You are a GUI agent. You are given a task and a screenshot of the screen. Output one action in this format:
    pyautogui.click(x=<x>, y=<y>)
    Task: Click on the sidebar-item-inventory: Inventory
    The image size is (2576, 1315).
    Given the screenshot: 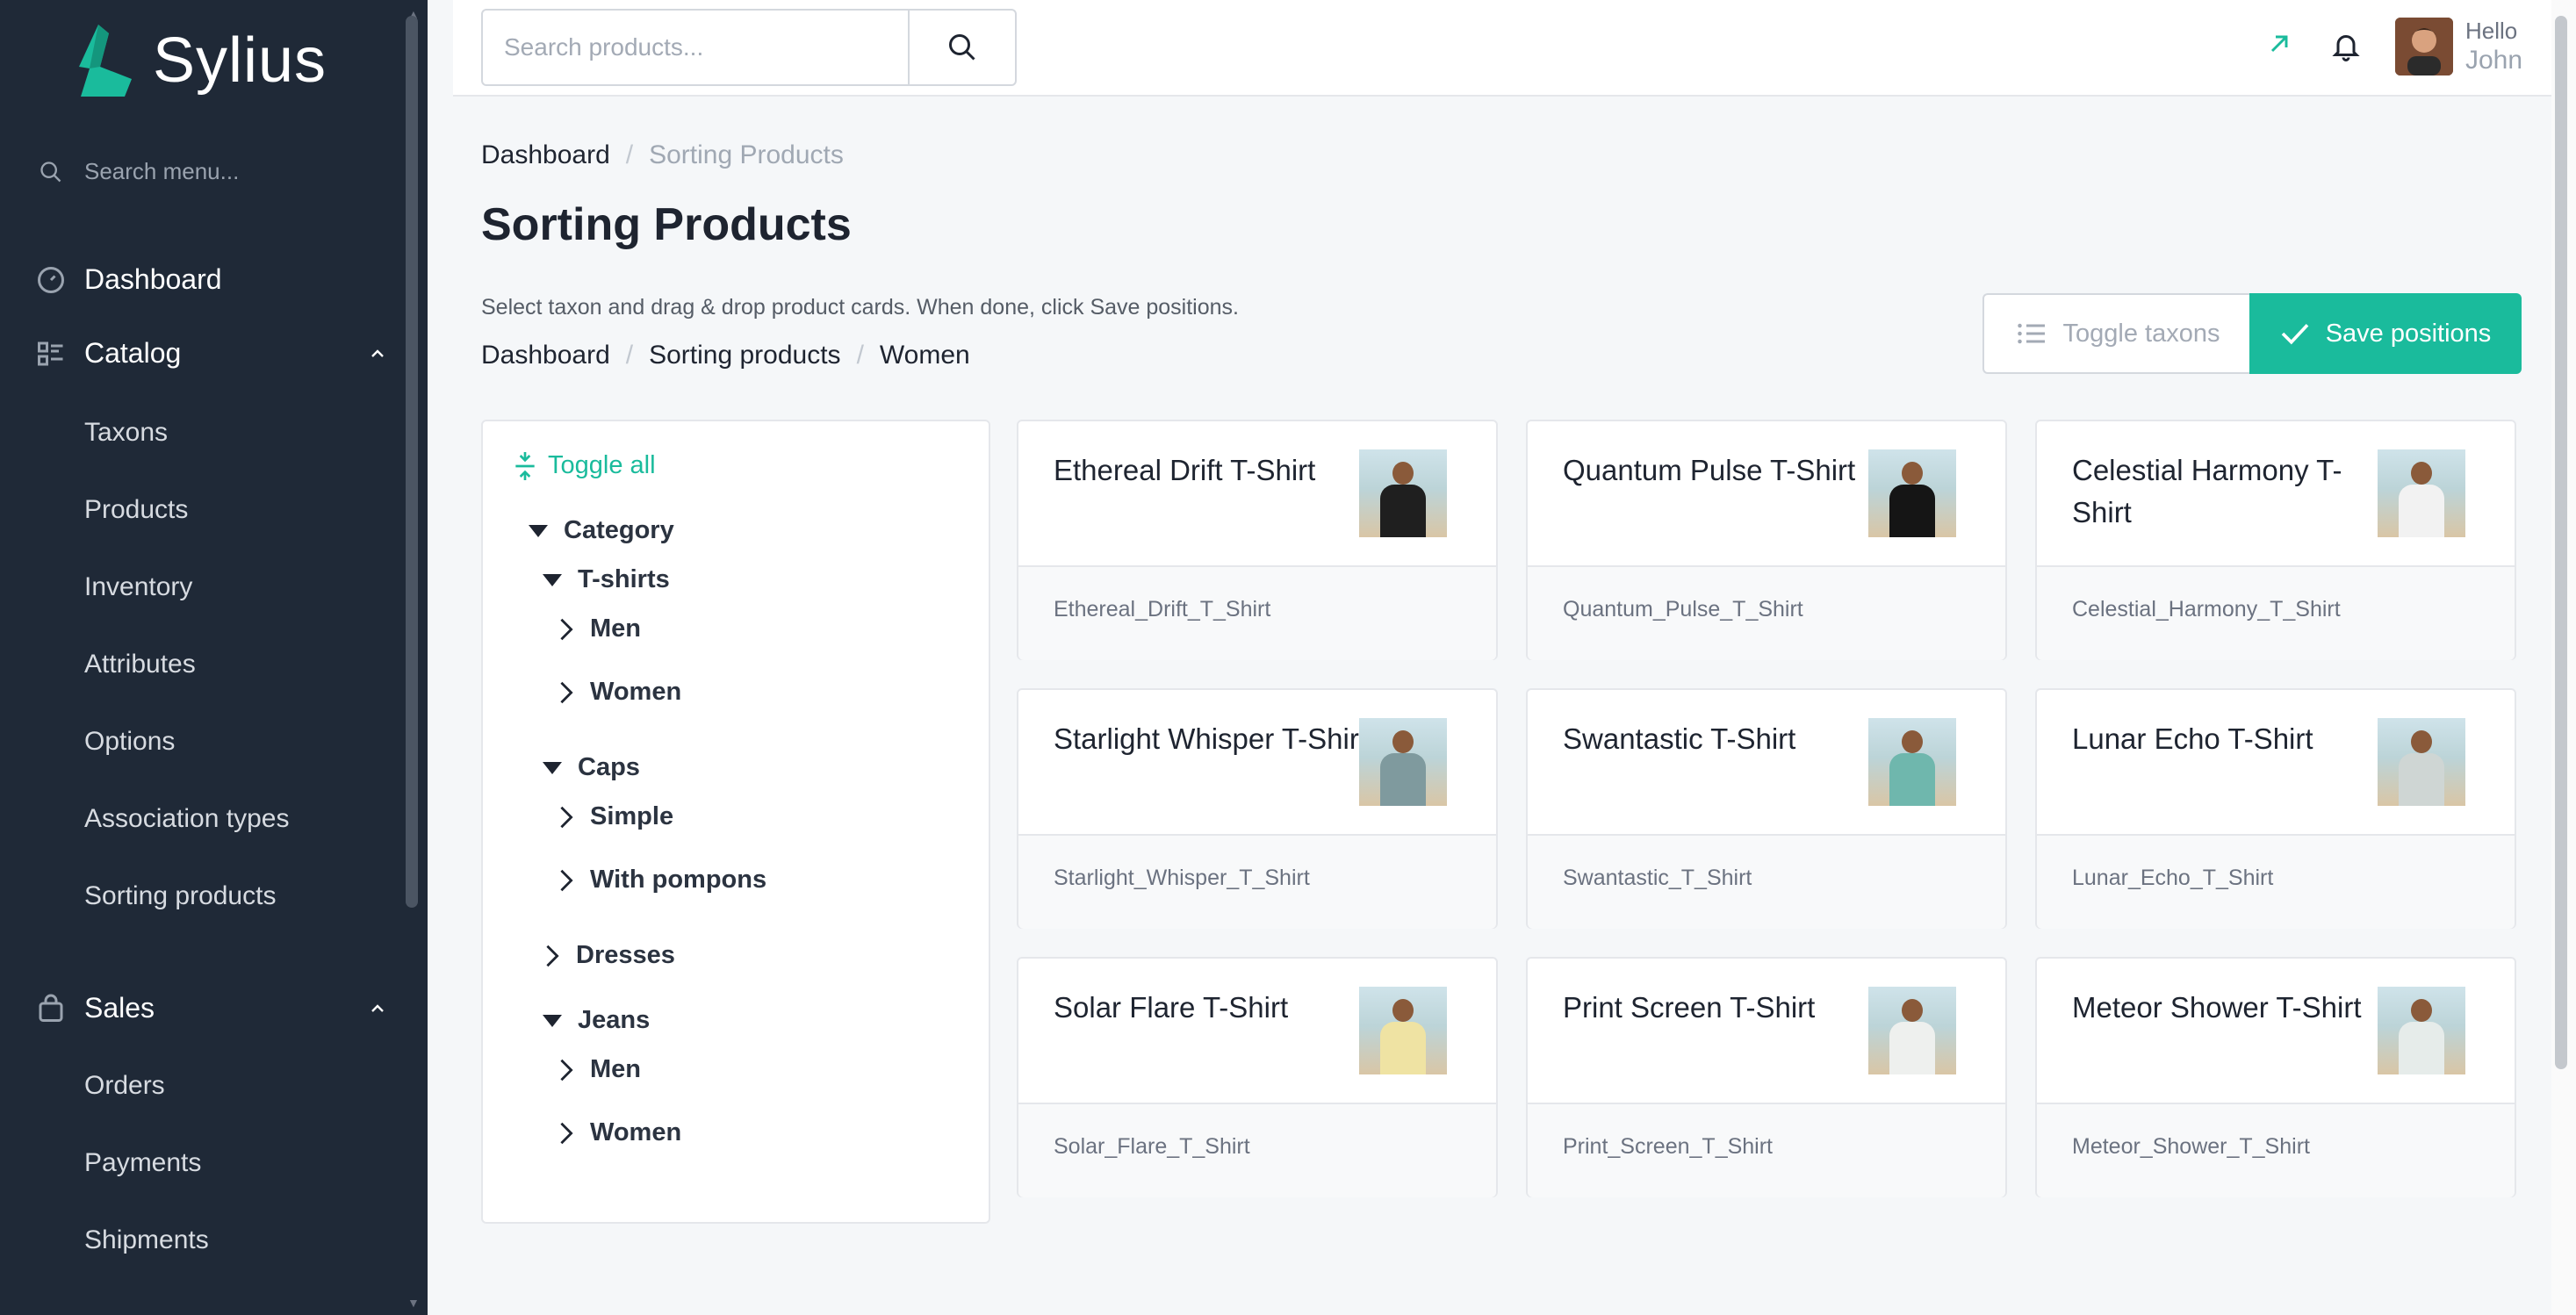 What is the action you would take?
    pyautogui.click(x=138, y=587)
    